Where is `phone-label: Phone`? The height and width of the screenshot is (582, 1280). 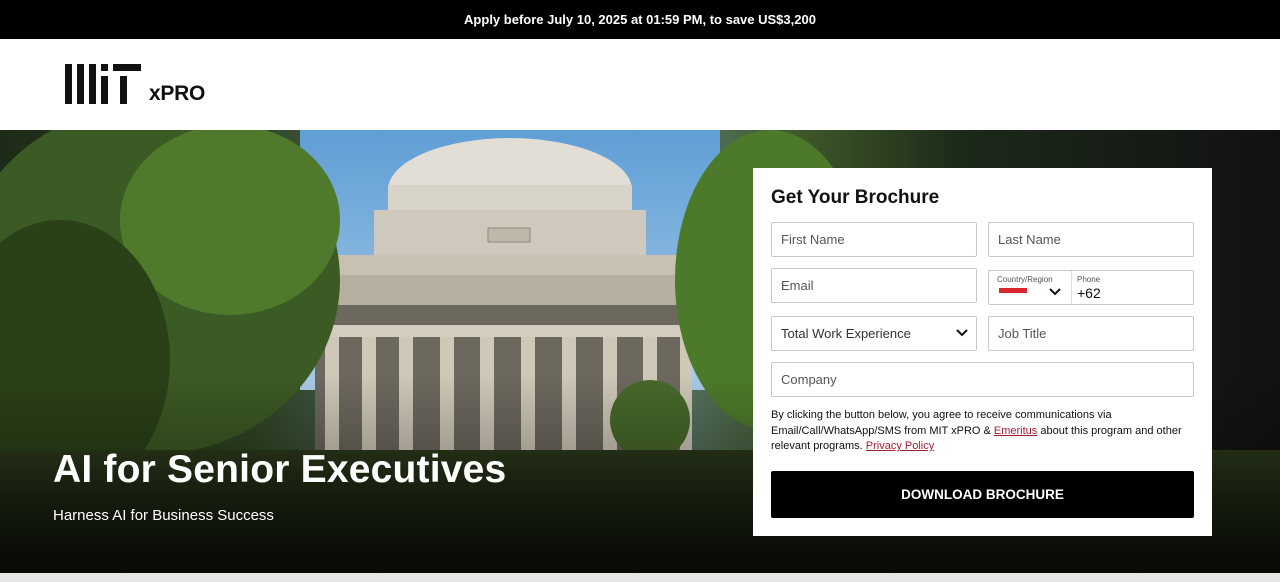 phone-label: Phone is located at coordinates (1089, 279).